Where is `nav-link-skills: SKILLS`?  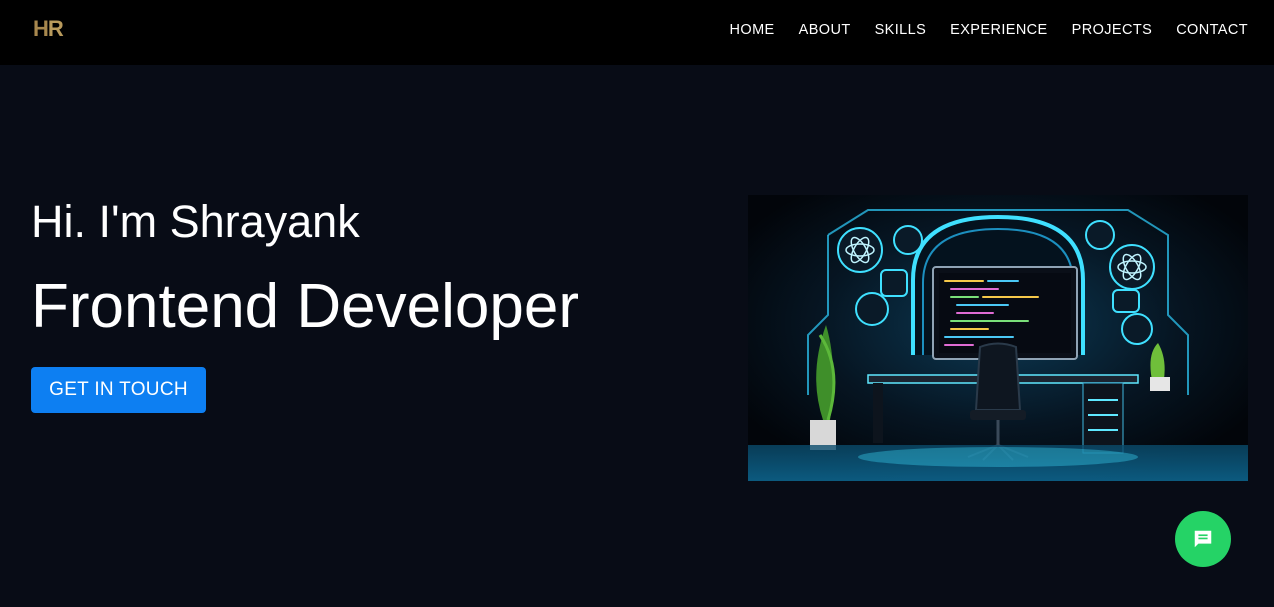 nav-link-skills: SKILLS is located at coordinates (901, 30).